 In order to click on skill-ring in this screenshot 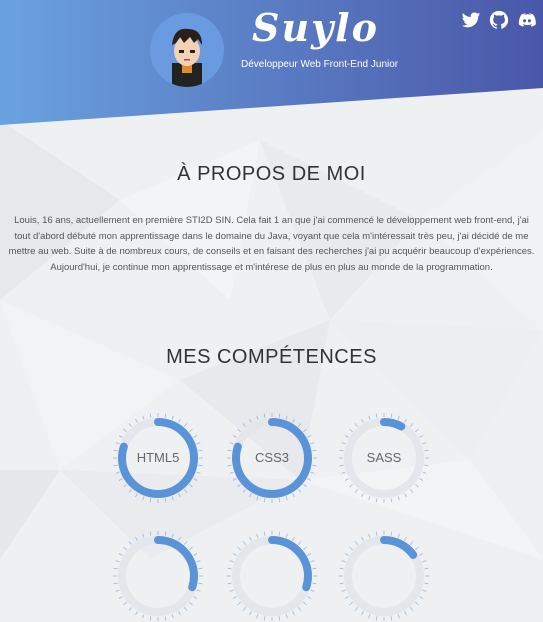, I will do `click(272, 576)`.